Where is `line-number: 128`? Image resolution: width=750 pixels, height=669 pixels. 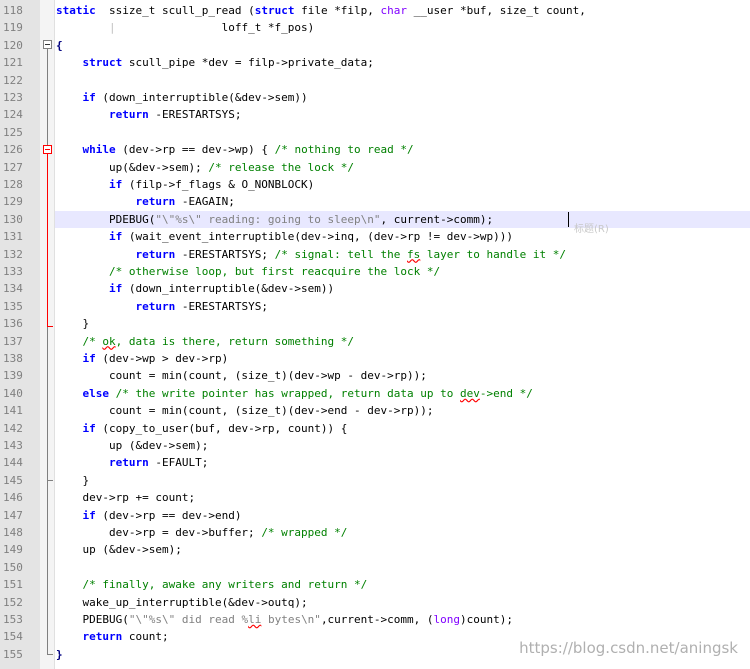
line-number: 128 is located at coordinates (13, 184).